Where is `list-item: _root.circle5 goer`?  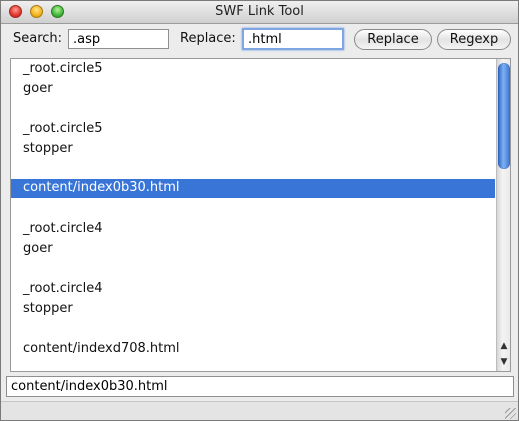
list-item: _root.circle5 goer is located at coordinates (253, 89).